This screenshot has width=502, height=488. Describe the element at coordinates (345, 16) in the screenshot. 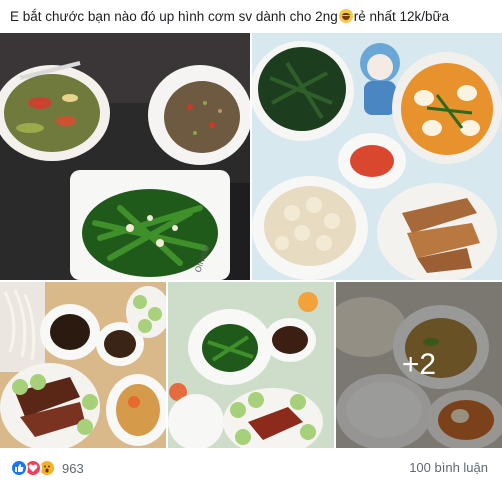

I see `grinning-sweat-emoji-icon` at that location.